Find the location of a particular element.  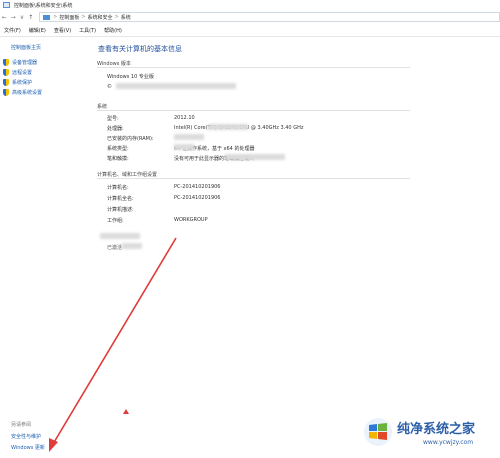

redacted-copyright is located at coordinates (176, 86).